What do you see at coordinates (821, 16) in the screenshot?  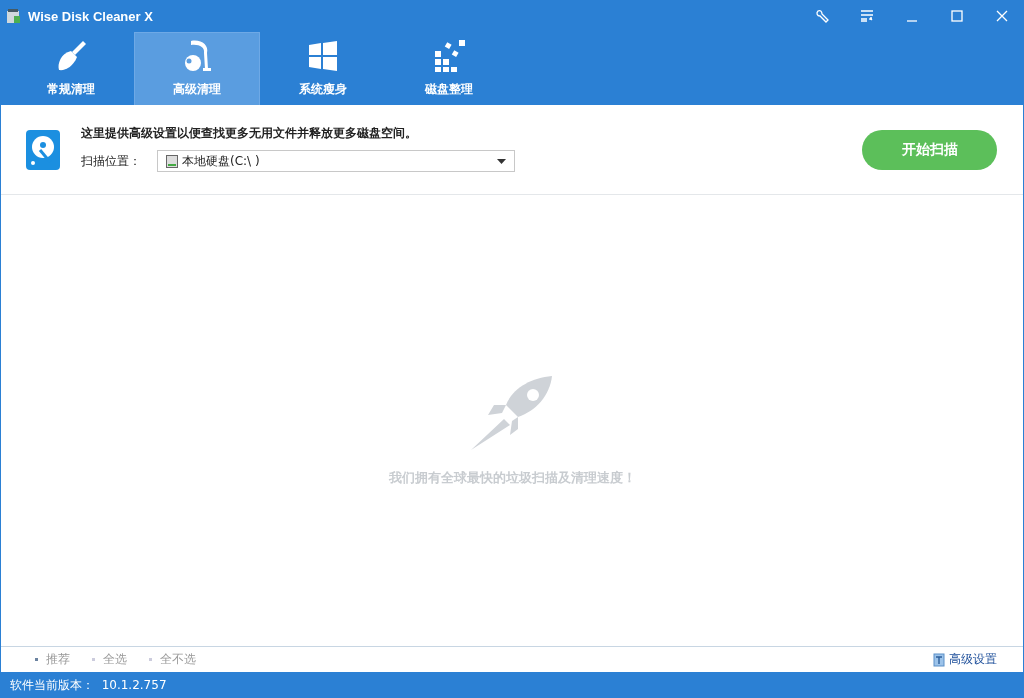 I see `wrench-icon` at bounding box center [821, 16].